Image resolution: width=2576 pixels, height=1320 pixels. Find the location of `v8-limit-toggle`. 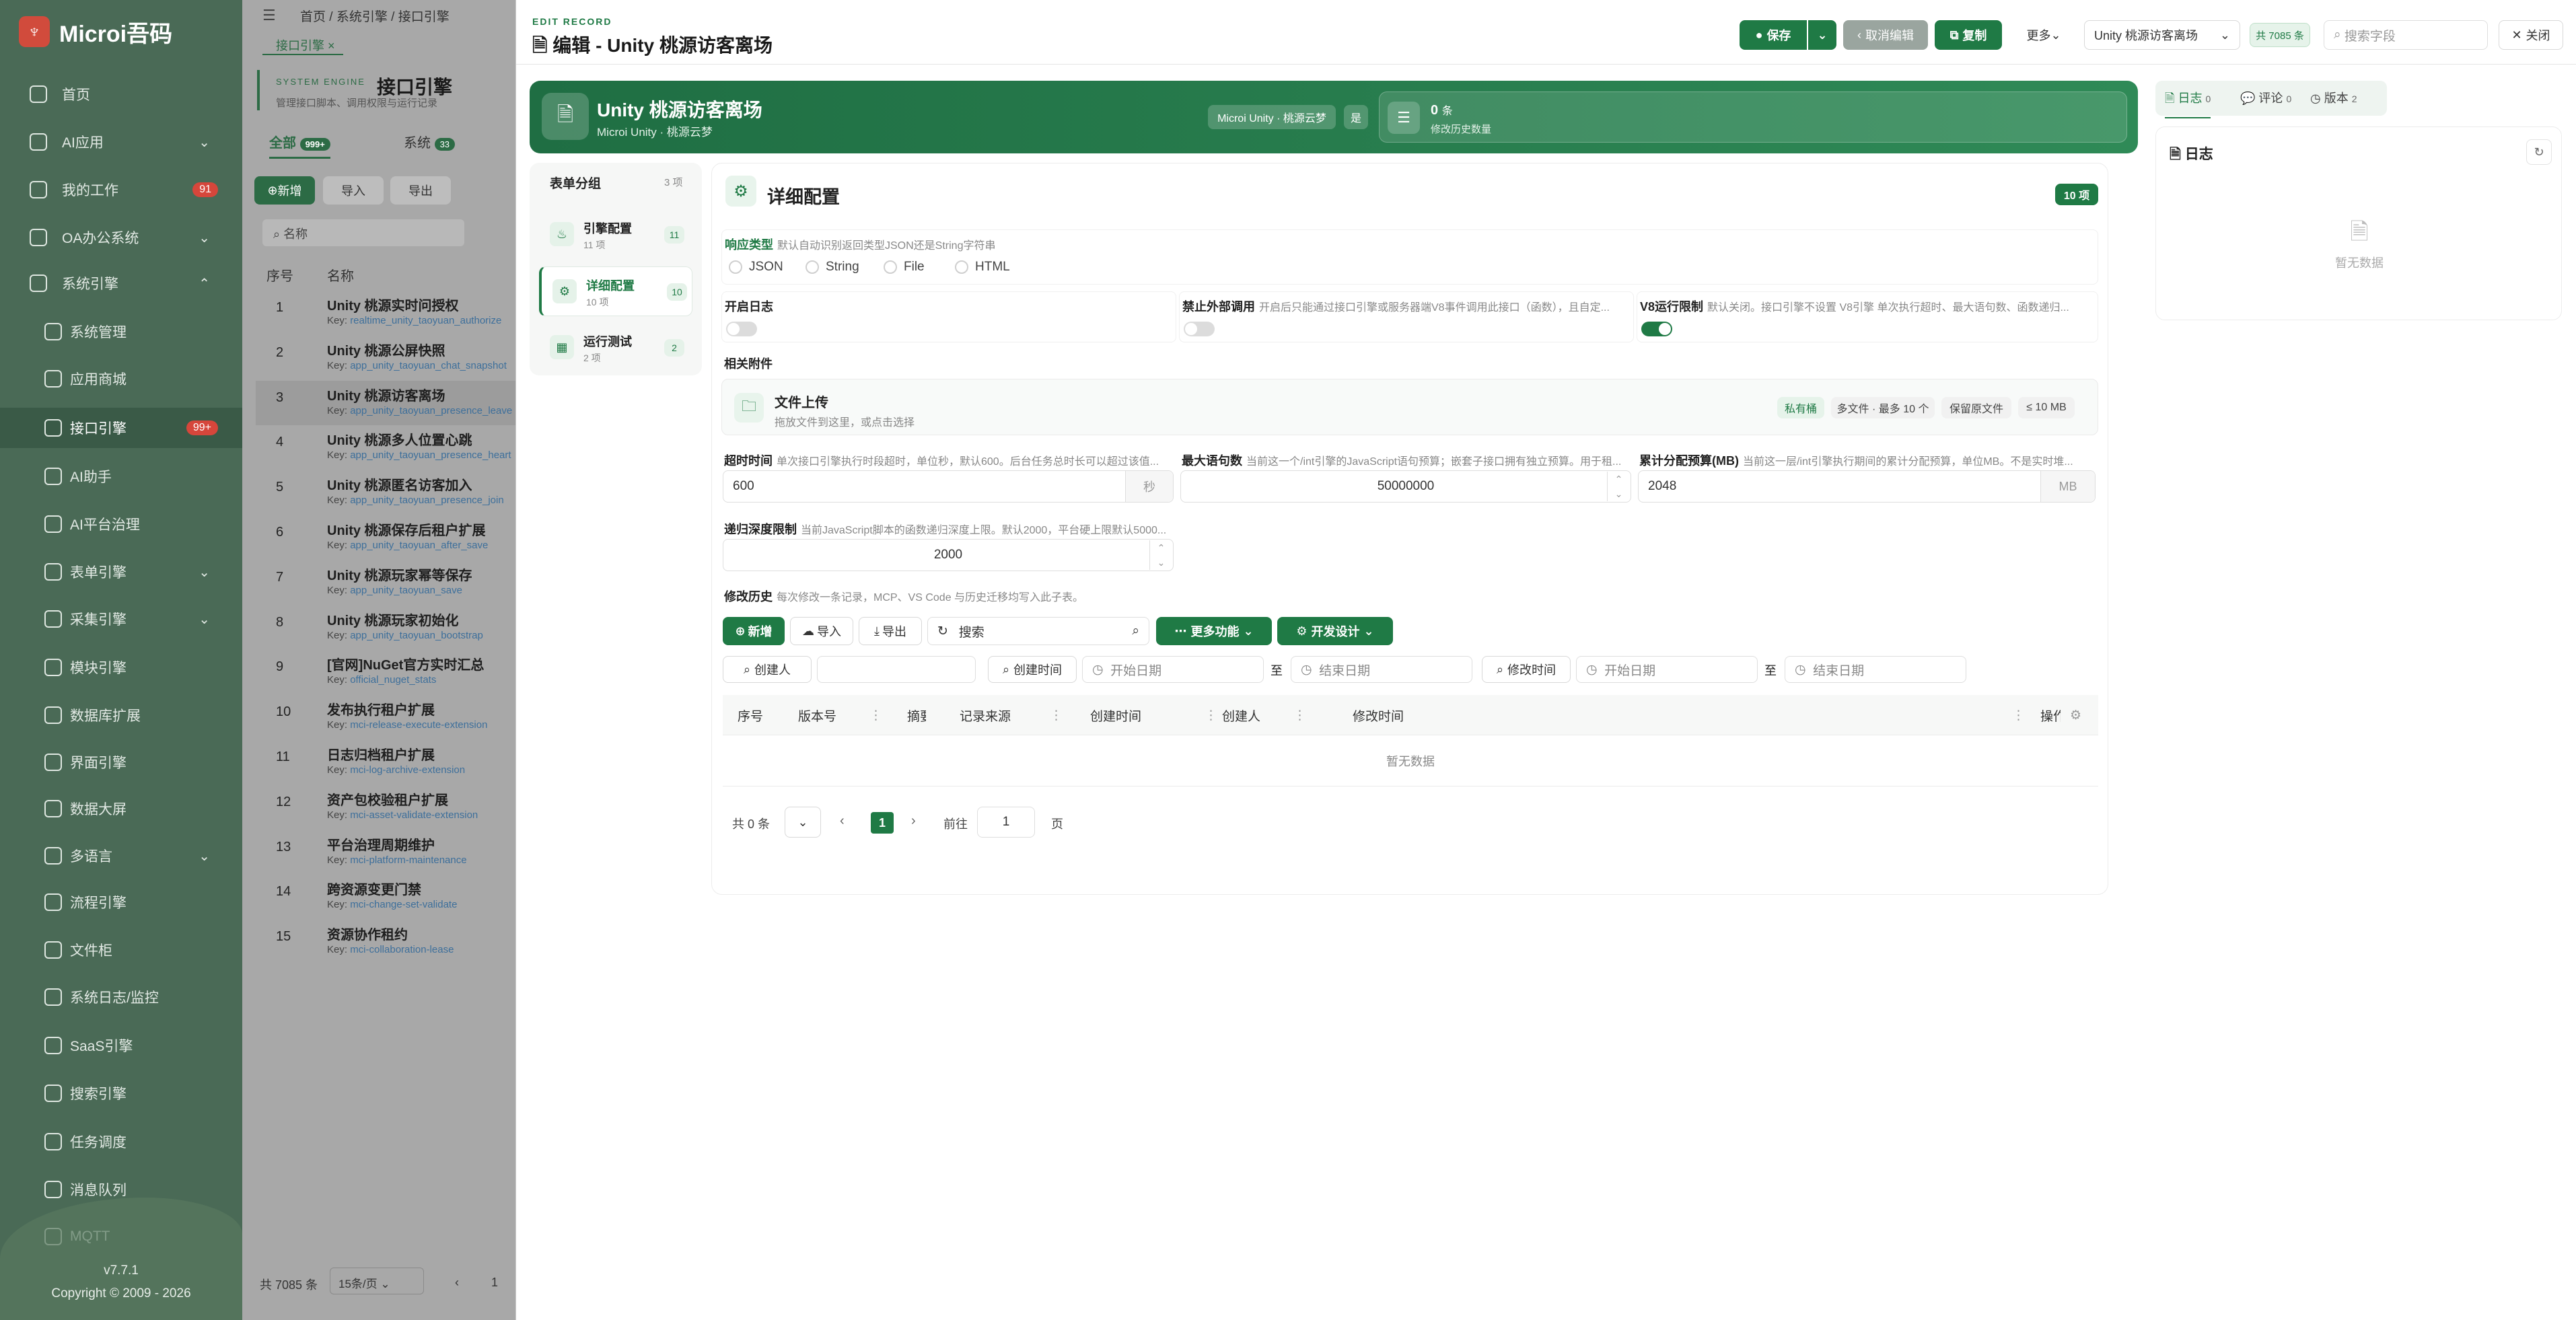

v8-limit-toggle is located at coordinates (1656, 329).